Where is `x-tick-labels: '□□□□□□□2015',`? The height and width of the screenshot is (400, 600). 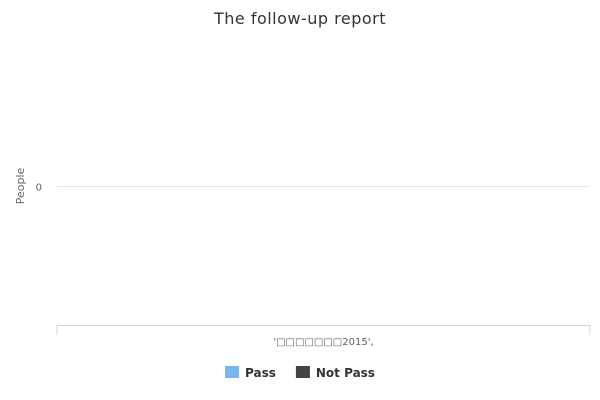 x-tick-labels: '□□□□□□□2015', is located at coordinates (323, 342).